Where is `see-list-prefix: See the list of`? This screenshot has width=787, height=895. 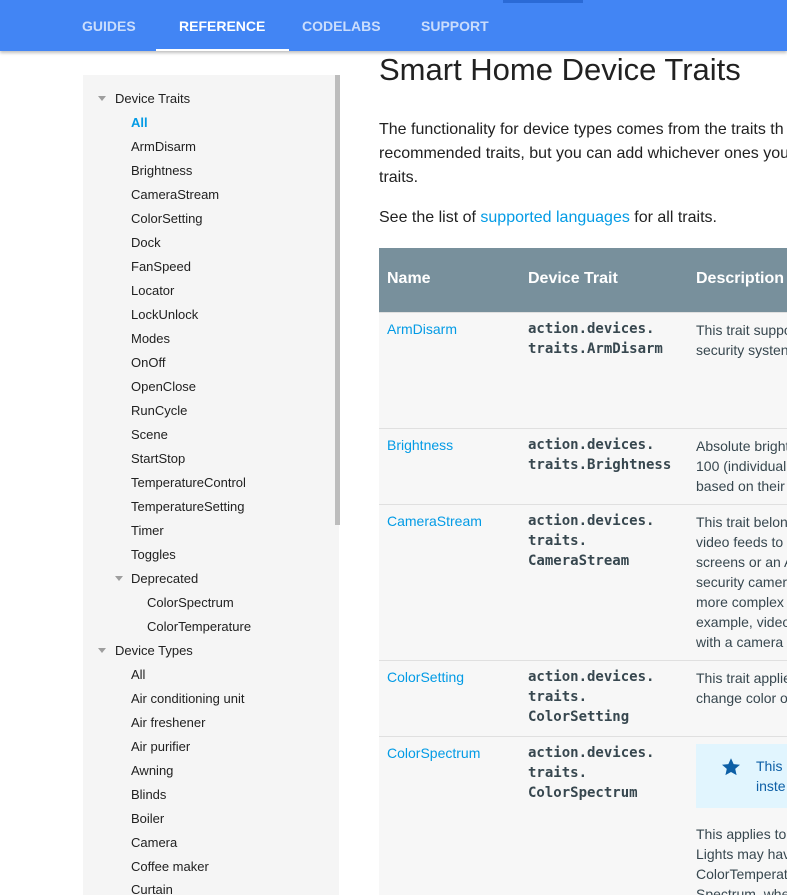
see-list-prefix: See the list of is located at coordinates (430, 217).